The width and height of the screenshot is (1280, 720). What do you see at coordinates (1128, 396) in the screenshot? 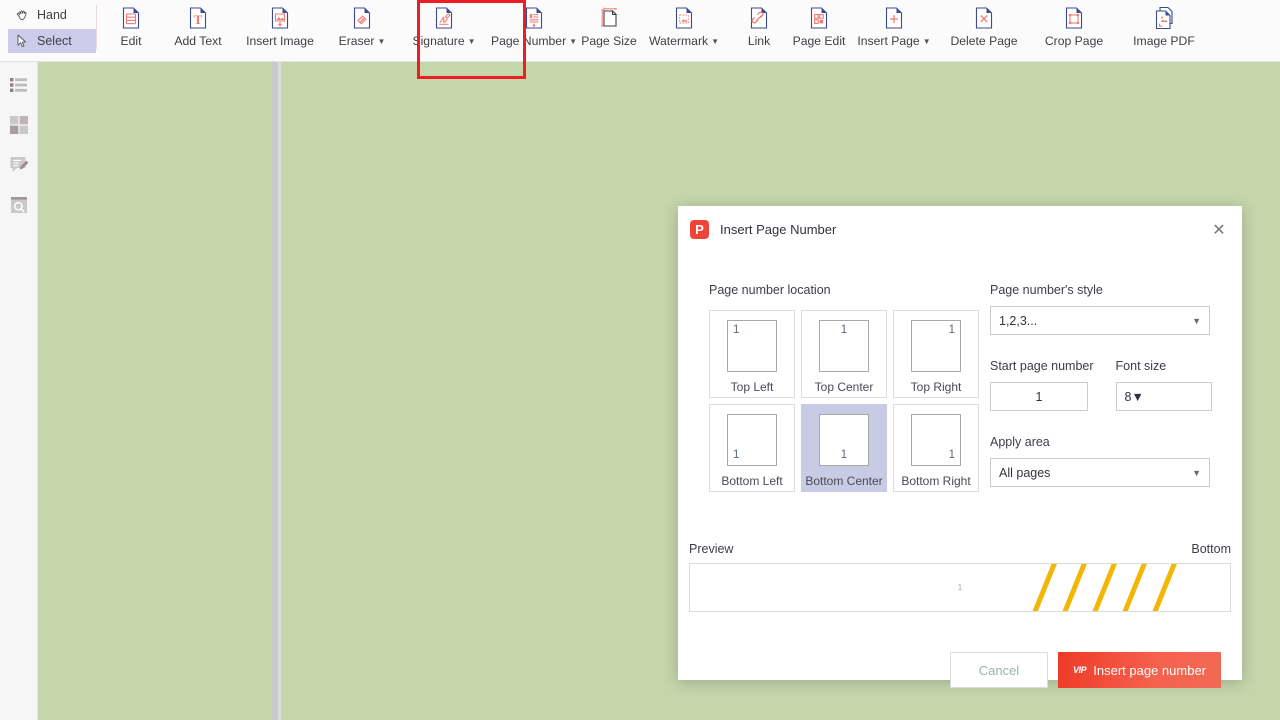
I see `font-size-value: 8` at bounding box center [1128, 396].